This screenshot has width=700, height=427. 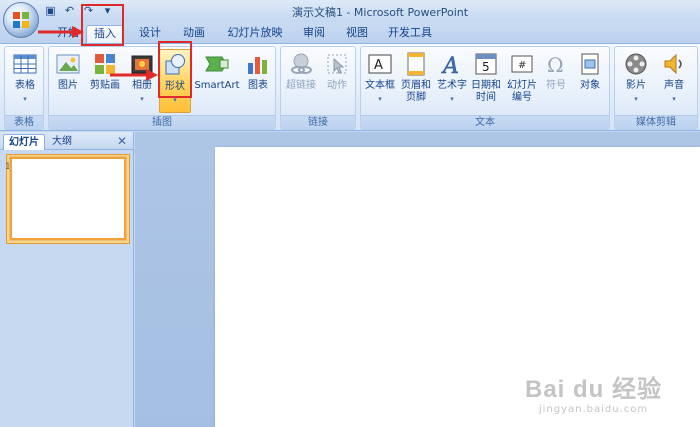 I want to click on object-button: 对象, so click(x=590, y=71).